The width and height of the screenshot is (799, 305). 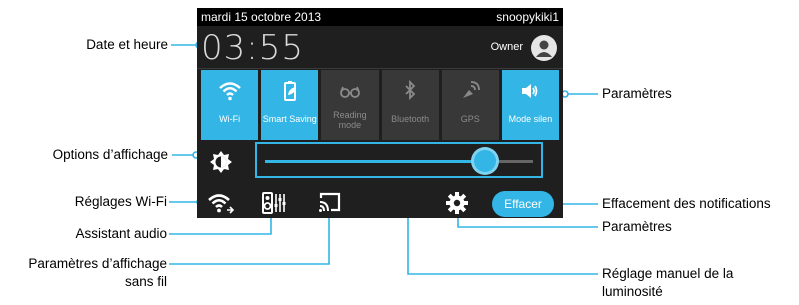 What do you see at coordinates (632, 291) in the screenshot?
I see `callout-brightness-line2: luminosité` at bounding box center [632, 291].